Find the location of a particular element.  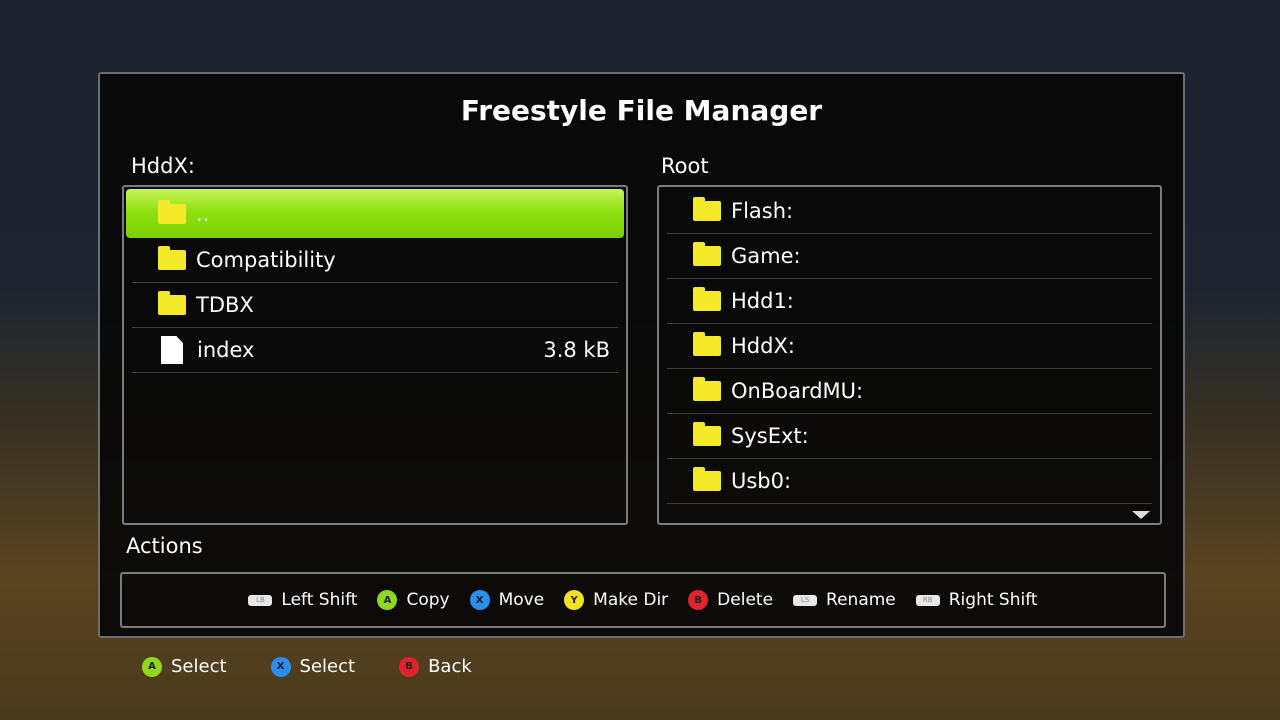

item-name: OnBoardMU: is located at coordinates (797, 391).